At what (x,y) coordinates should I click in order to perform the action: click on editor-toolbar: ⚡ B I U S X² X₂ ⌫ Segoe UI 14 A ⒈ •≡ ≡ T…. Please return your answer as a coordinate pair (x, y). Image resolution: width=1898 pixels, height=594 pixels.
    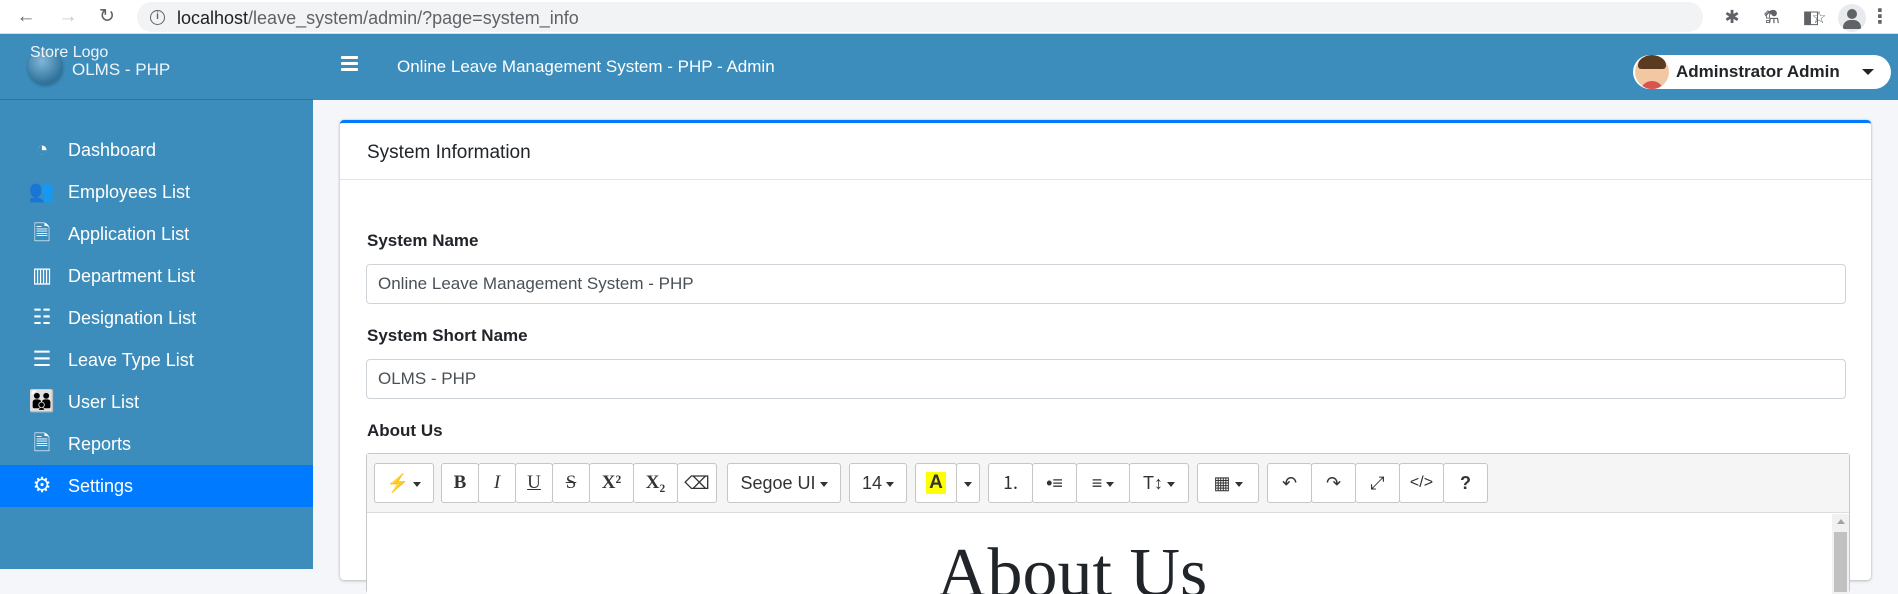
    Looking at the image, I should click on (1108, 483).